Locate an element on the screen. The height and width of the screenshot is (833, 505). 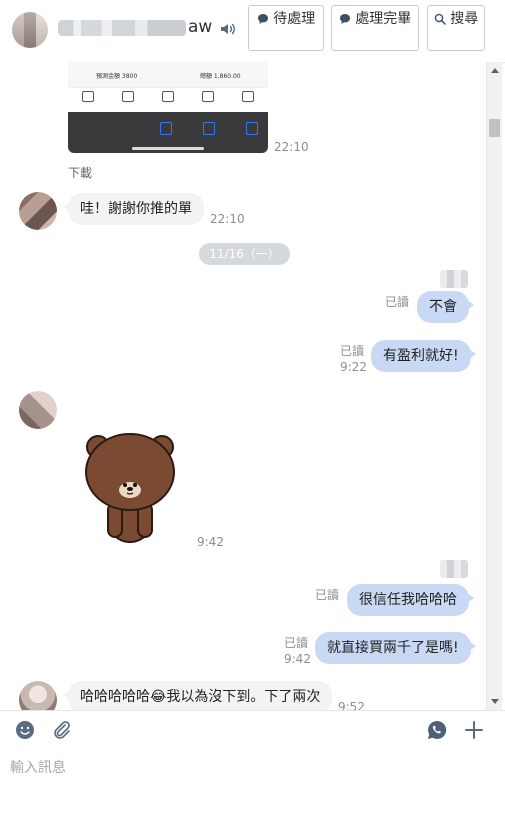
chat-scrollbar is located at coordinates (494, 386).